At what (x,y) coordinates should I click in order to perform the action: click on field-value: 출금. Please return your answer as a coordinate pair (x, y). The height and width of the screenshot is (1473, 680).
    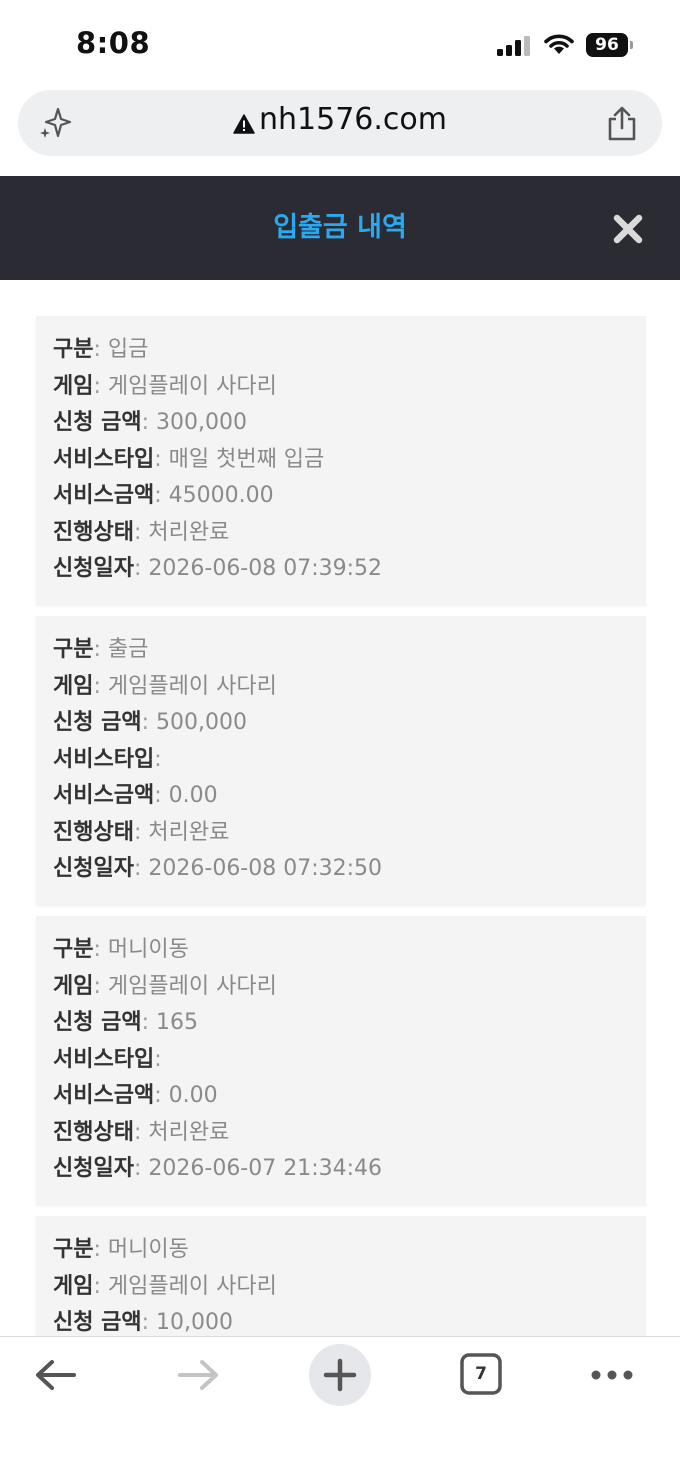
    Looking at the image, I should click on (128, 649).